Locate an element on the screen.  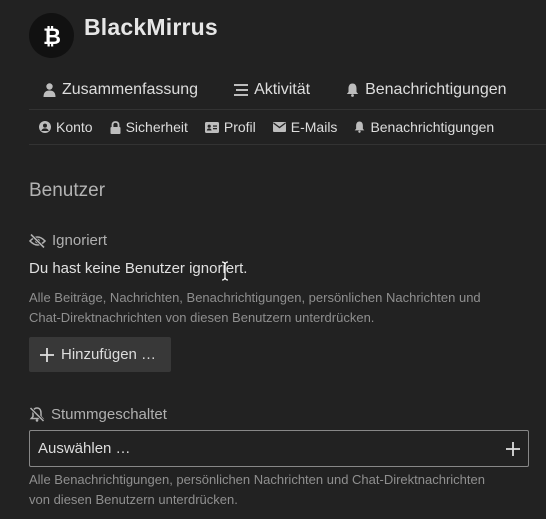
subtab-notifications-label: Benachrichtigungen is located at coordinates (432, 127).